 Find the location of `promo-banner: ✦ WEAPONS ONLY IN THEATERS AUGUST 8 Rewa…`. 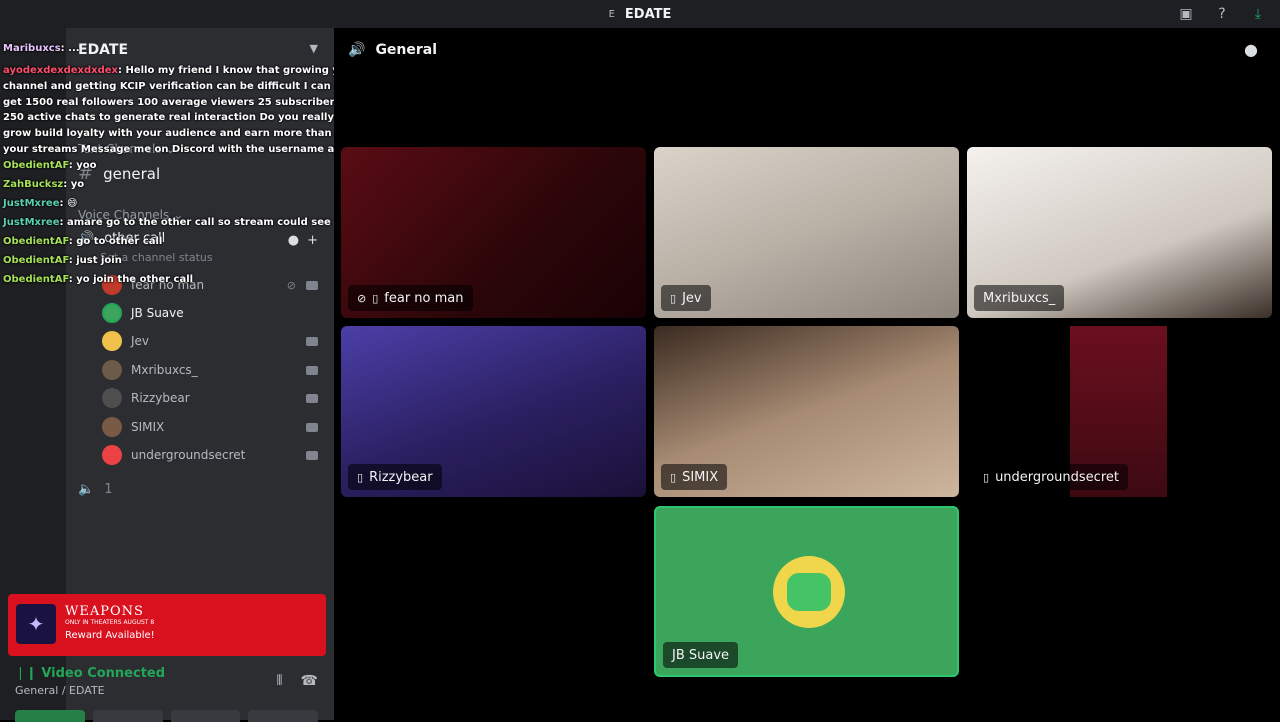

promo-banner: ✦ WEAPONS ONLY IN THEATERS AUGUST 8 Rewa… is located at coordinates (167, 625).